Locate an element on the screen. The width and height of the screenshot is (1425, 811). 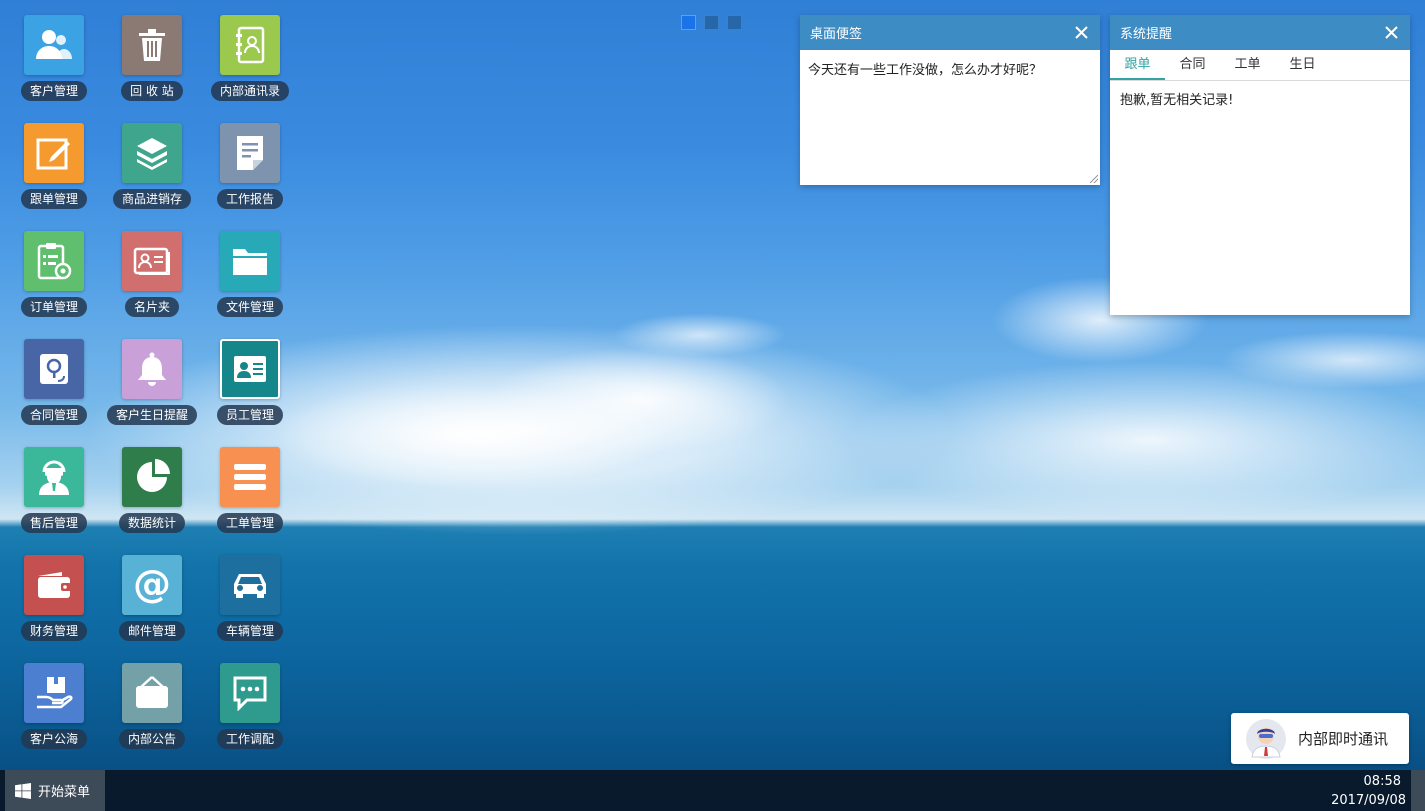
taskbar: 开始菜单 08:58 2017/09/08 is located at coordinates (712, 790).